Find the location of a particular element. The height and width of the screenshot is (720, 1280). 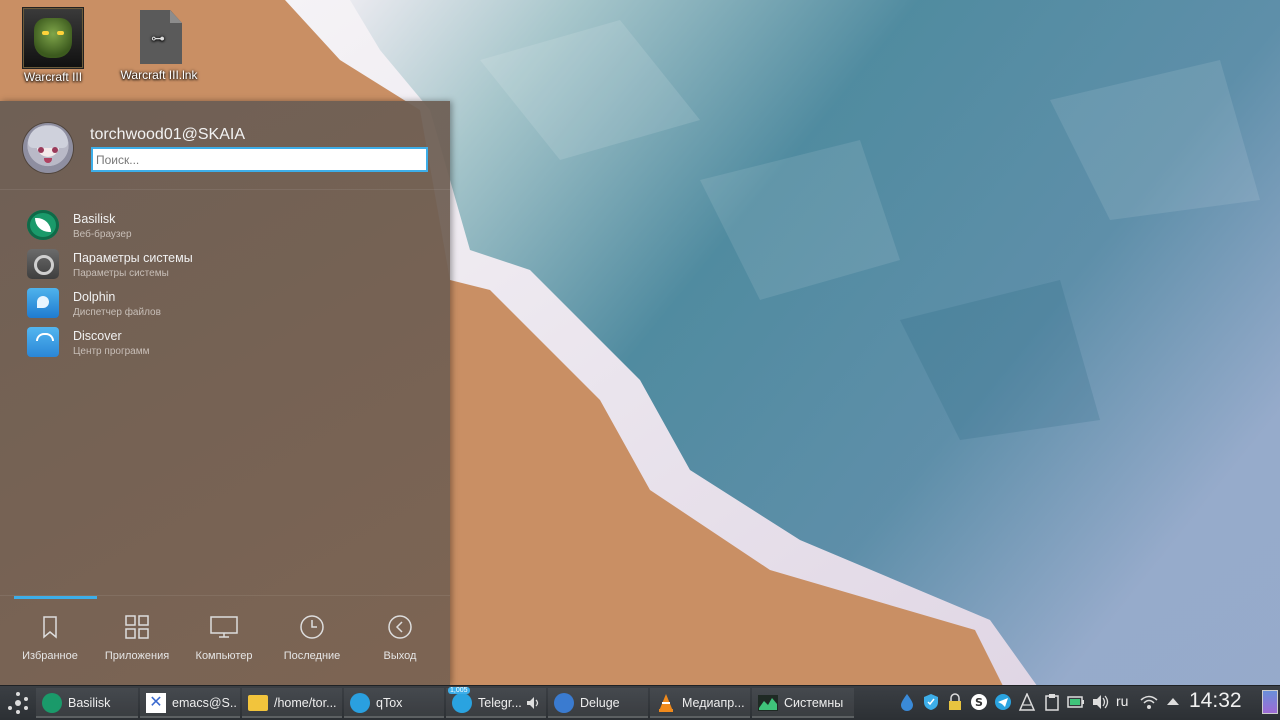

dolphin-icon is located at coordinates (43, 303).